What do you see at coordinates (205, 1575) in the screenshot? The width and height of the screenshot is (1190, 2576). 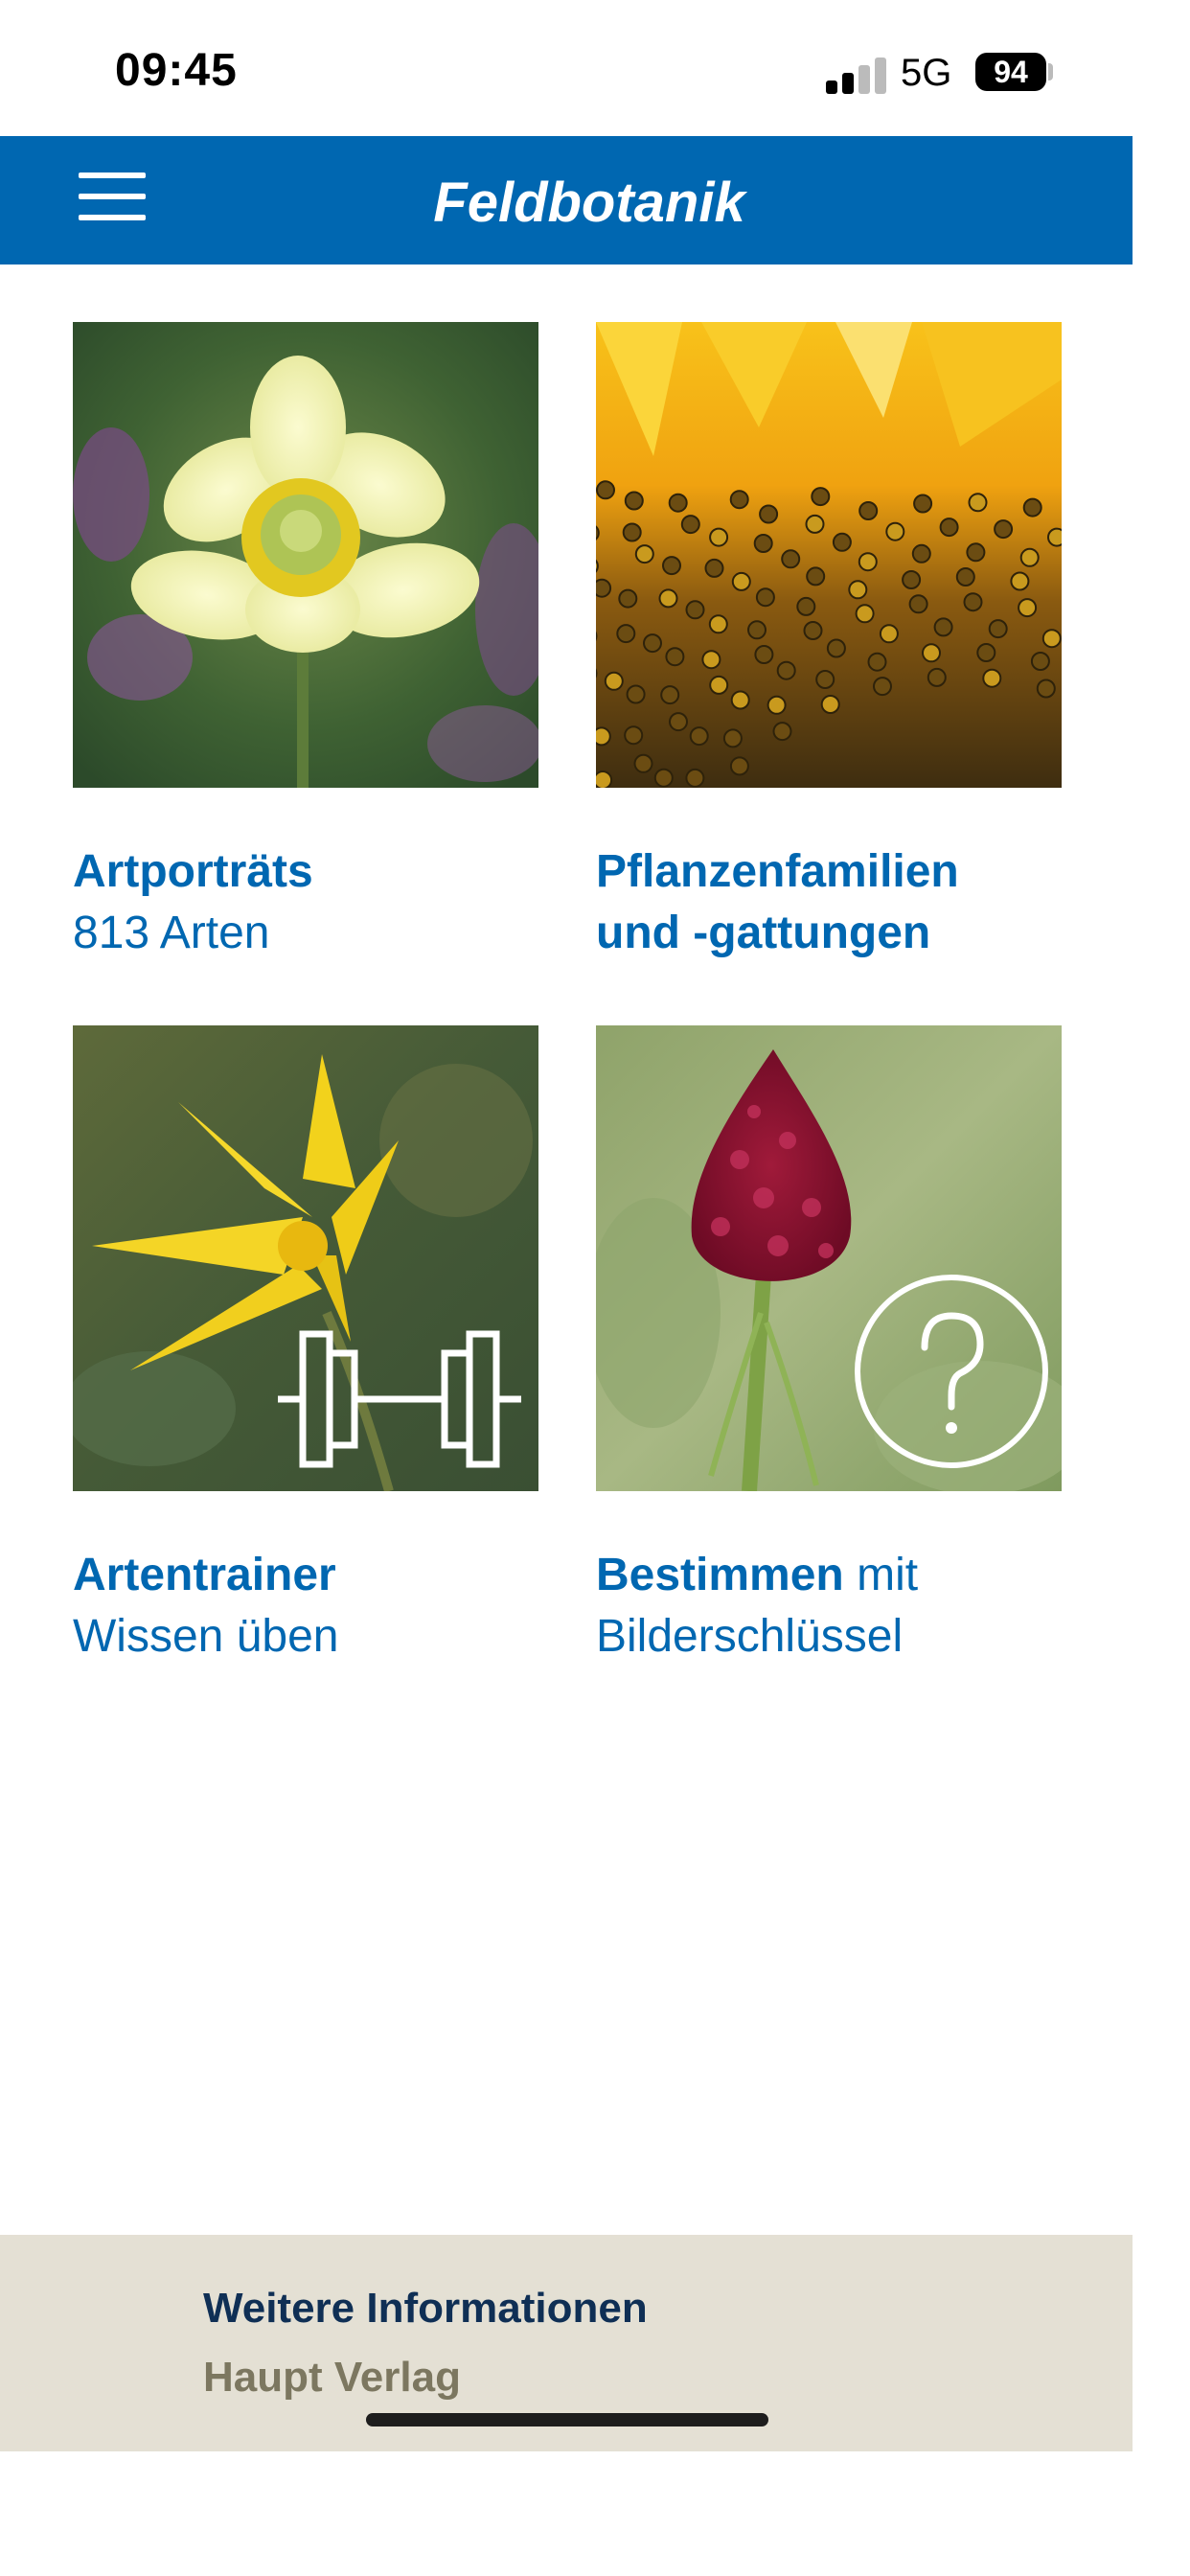 I see `tile-title: Artentrainer` at bounding box center [205, 1575].